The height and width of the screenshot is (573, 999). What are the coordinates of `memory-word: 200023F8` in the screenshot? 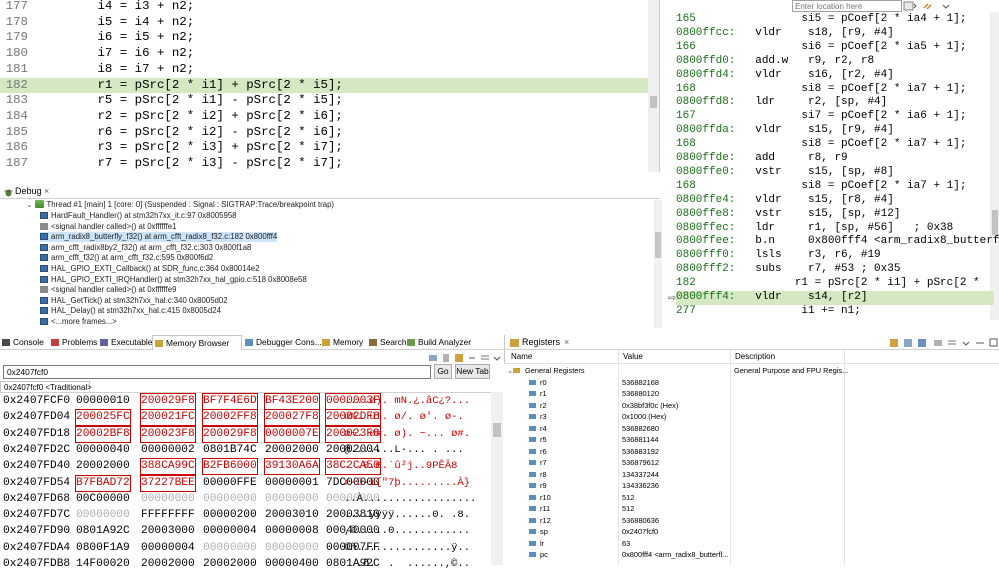 It's located at (168, 434).